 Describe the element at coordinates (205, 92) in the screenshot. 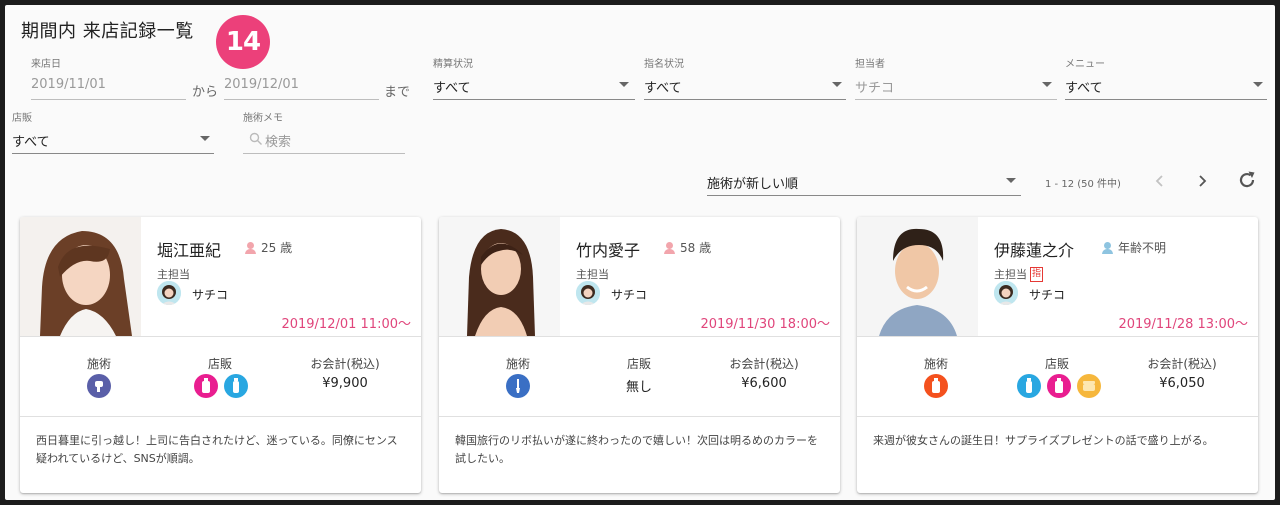

I see `from-suffix: から` at that location.